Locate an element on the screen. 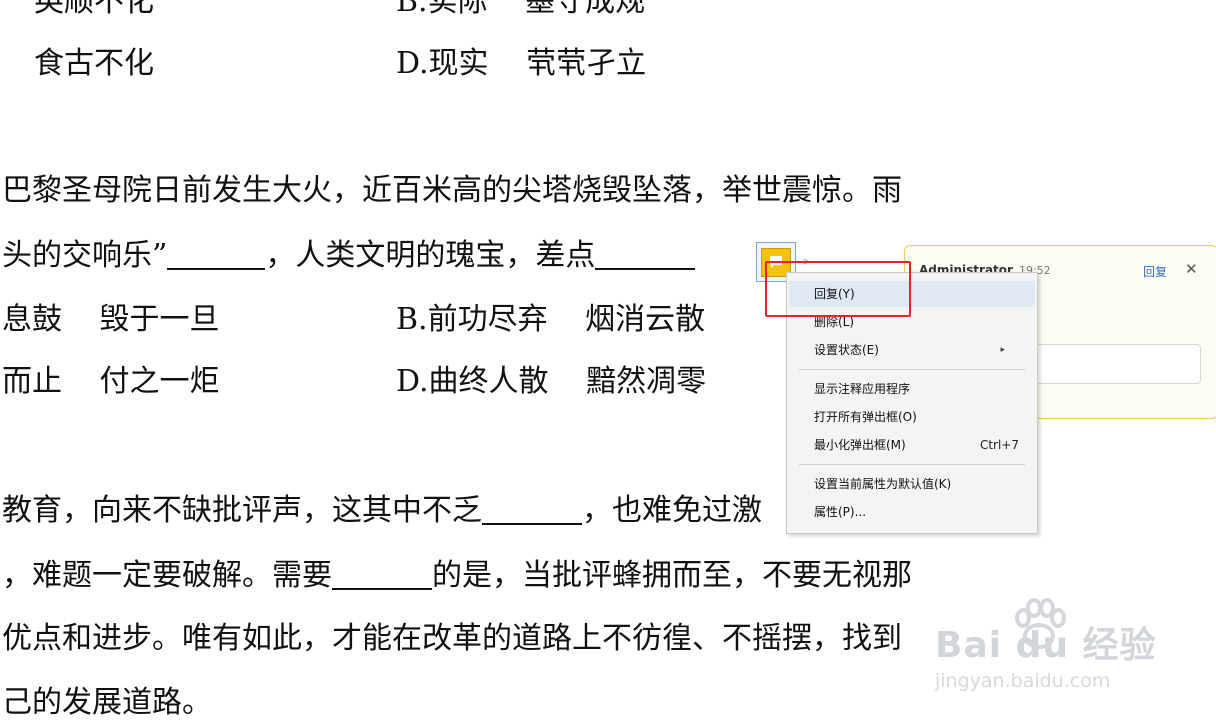  watermark-url: jingyan.baidu.com is located at coordinates (1023, 681).